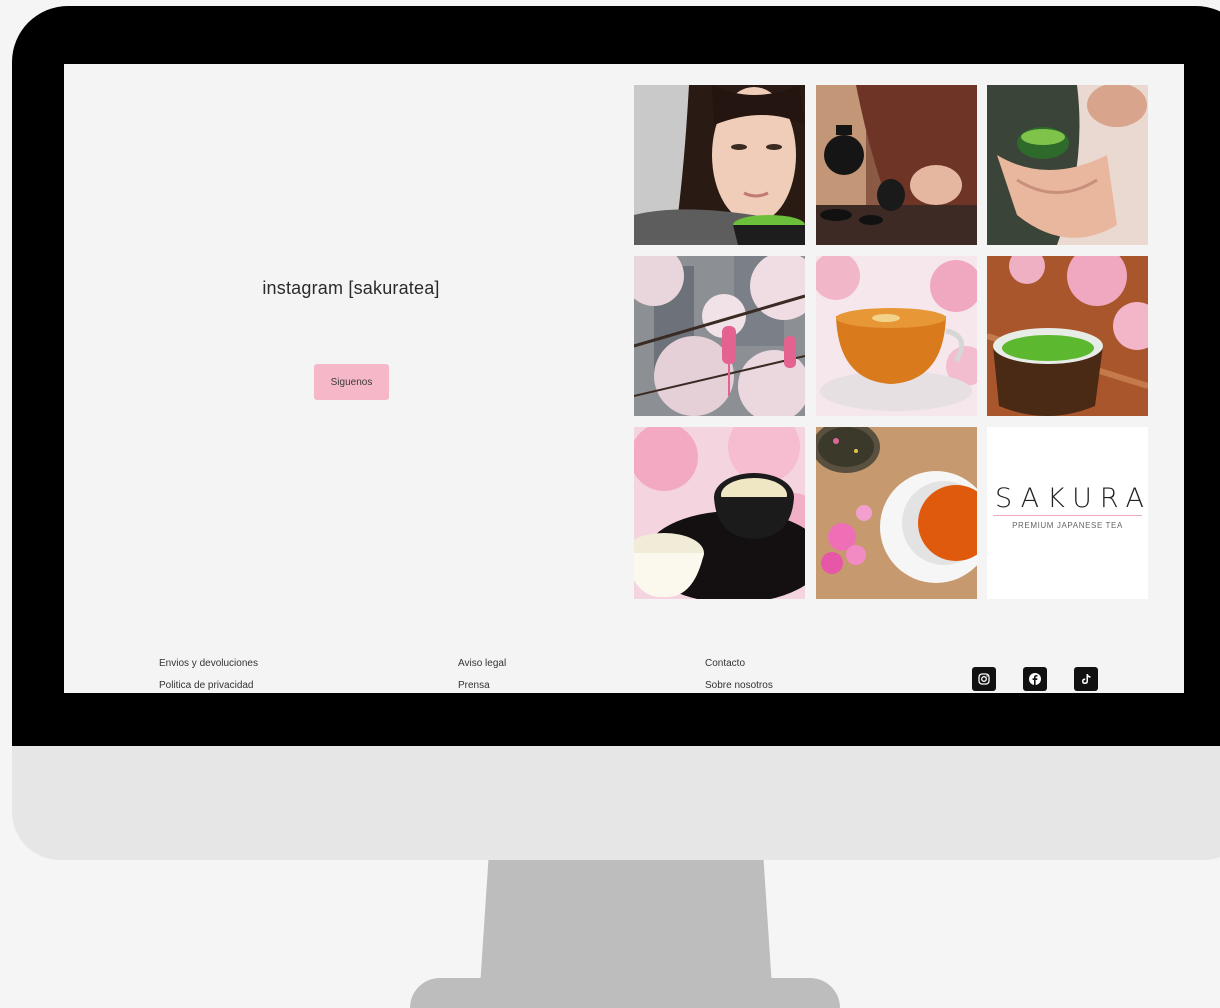  I want to click on footer-link-contact: Contacto, so click(725, 663).